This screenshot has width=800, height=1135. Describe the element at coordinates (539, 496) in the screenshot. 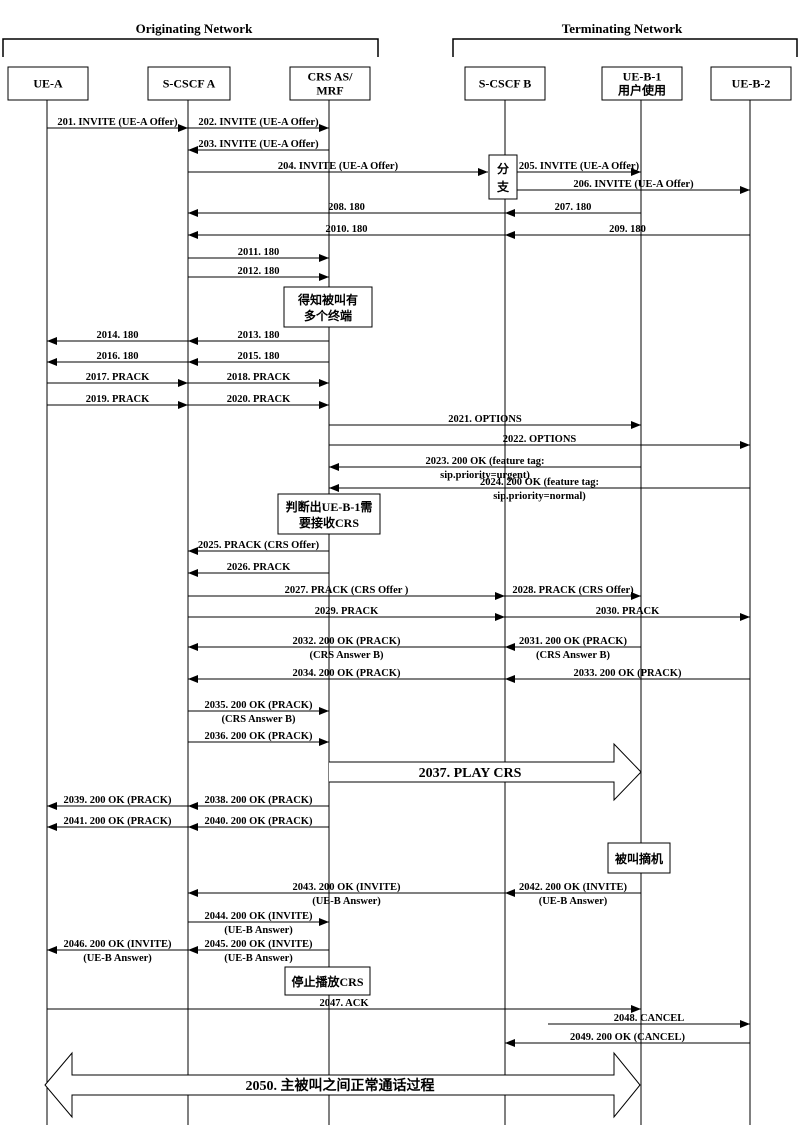

I see `message-sublabel: sip.priority=normal)` at that location.